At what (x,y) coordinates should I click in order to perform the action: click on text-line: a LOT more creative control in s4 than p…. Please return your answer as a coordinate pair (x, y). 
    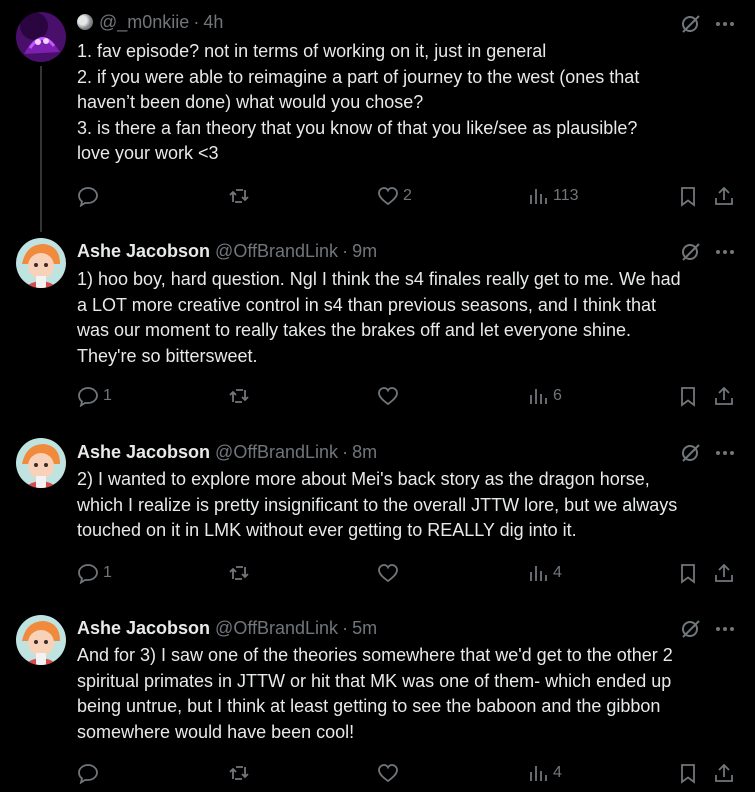
    Looking at the image, I should click on (366, 304).